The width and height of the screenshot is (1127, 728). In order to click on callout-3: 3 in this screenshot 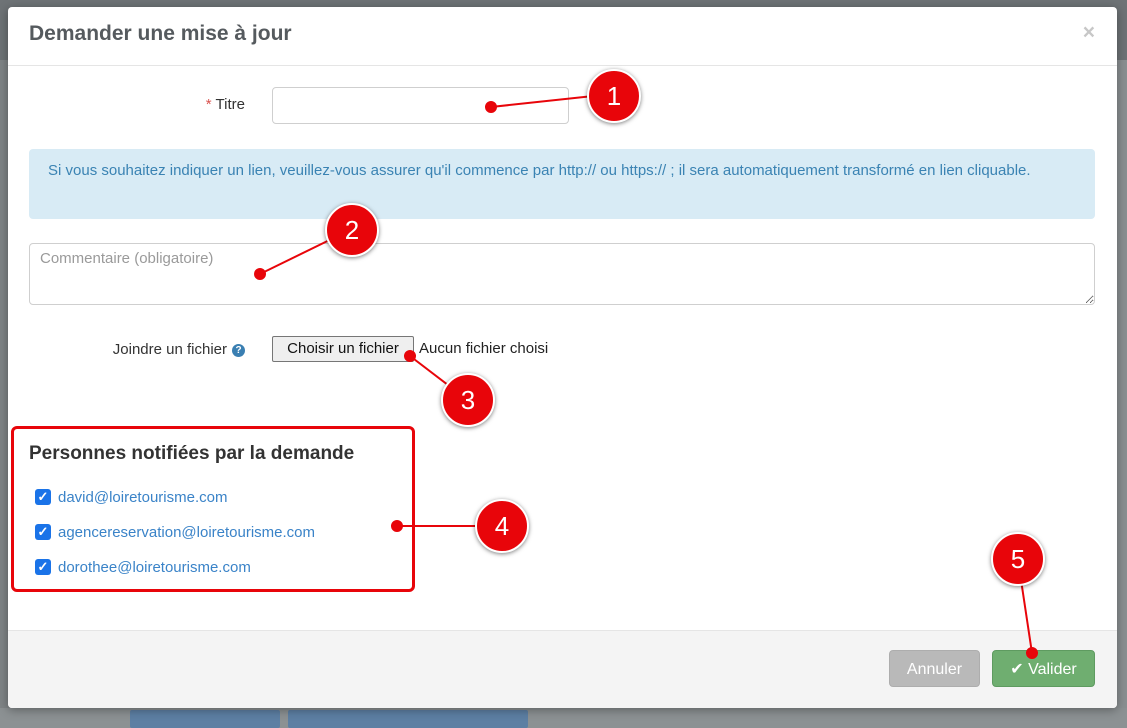, I will do `click(468, 400)`.